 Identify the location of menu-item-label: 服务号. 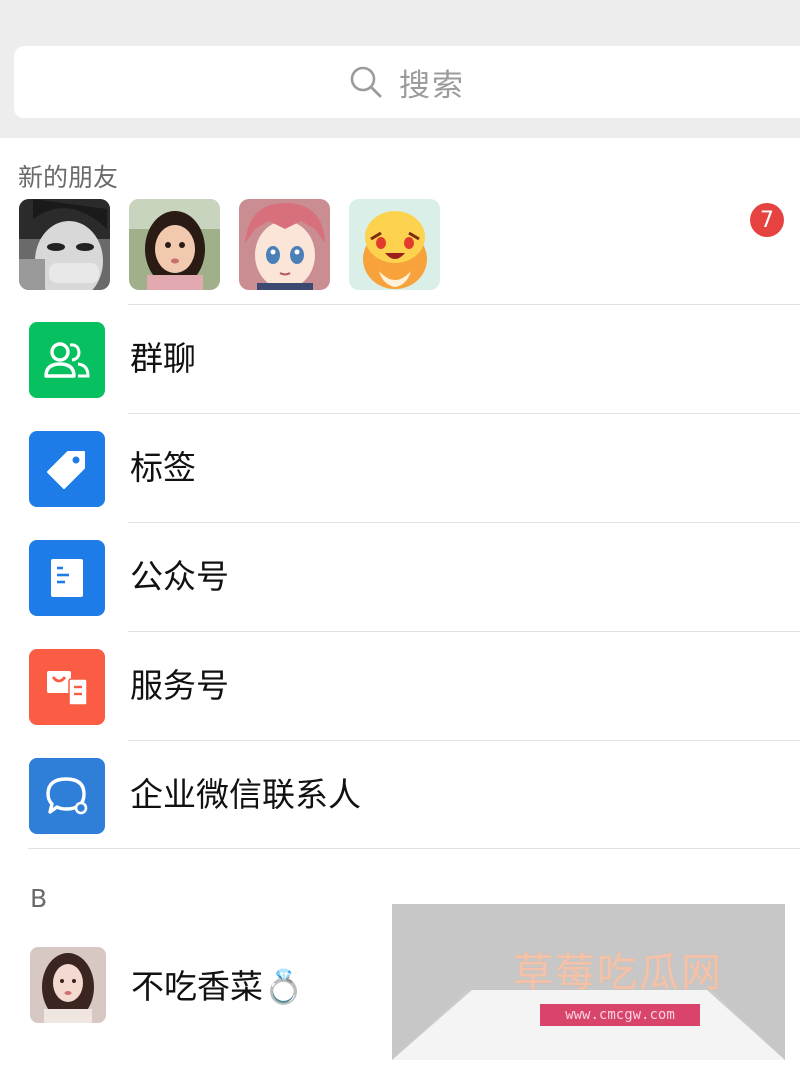
(179, 685).